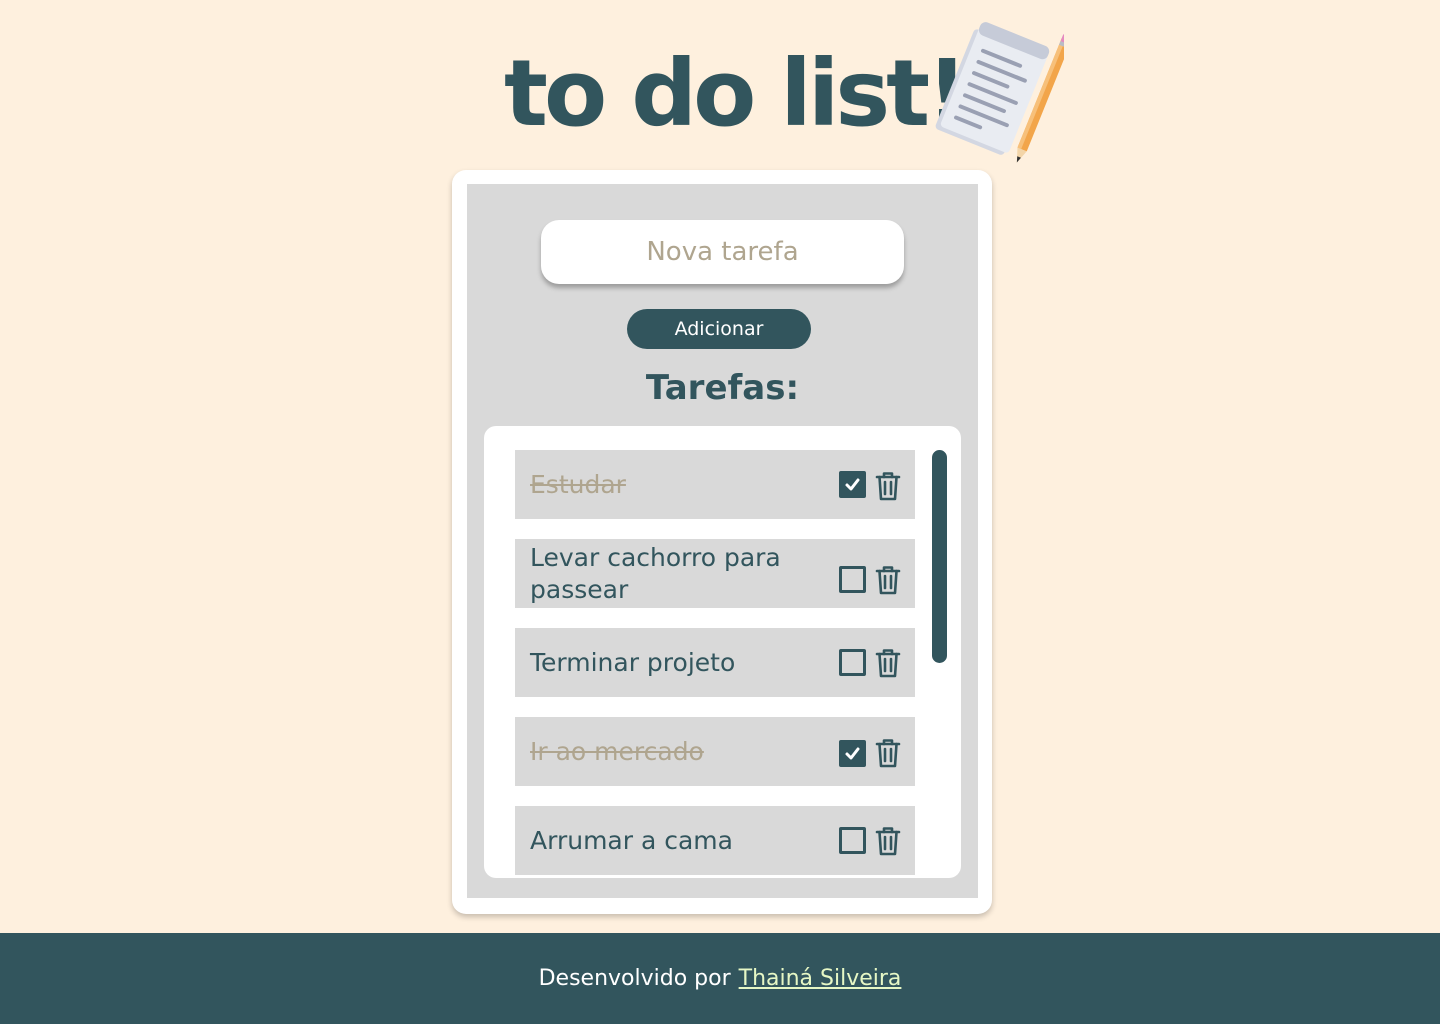 The width and height of the screenshot is (1440, 1024). What do you see at coordinates (939, 556) in the screenshot?
I see `list-scrollbar` at bounding box center [939, 556].